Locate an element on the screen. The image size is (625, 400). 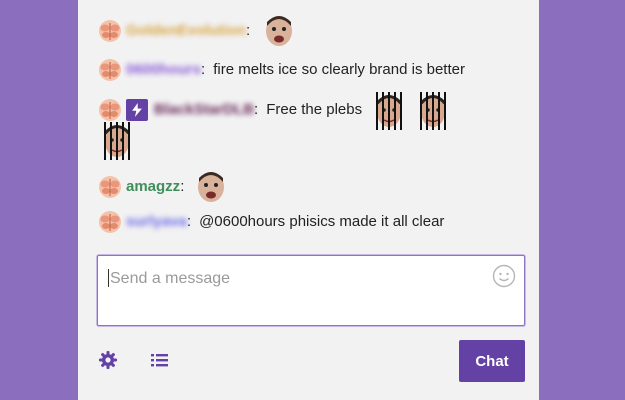
smiley-icon is located at coordinates (504, 276).